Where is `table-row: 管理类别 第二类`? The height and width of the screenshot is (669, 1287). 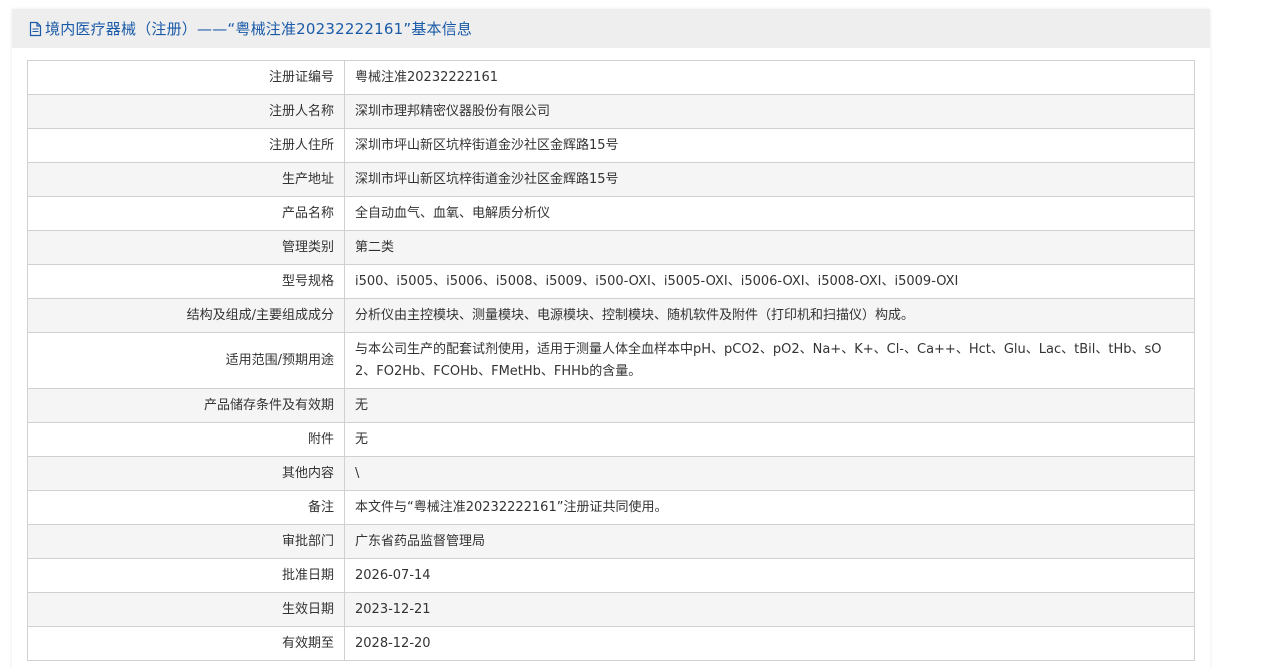
table-row: 管理类别 第二类 is located at coordinates (611, 247).